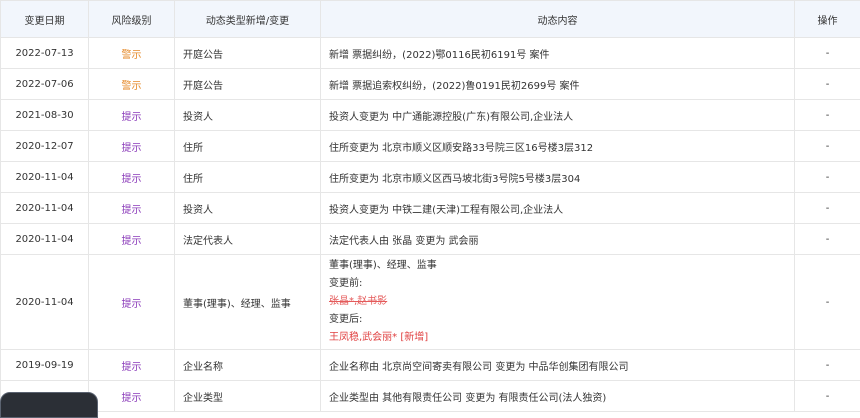 The image size is (860, 418). What do you see at coordinates (558, 208) in the screenshot?
I see `row-content: 投资人变更为 中铁二建(天津)工程有限公司,企业法人` at bounding box center [558, 208].